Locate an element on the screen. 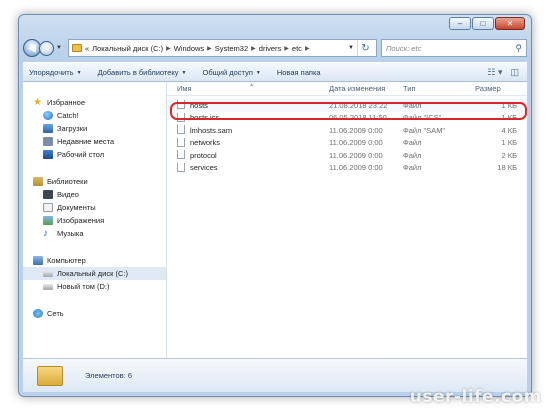  preview-pane-icon: ◫ is located at coordinates (514, 72).